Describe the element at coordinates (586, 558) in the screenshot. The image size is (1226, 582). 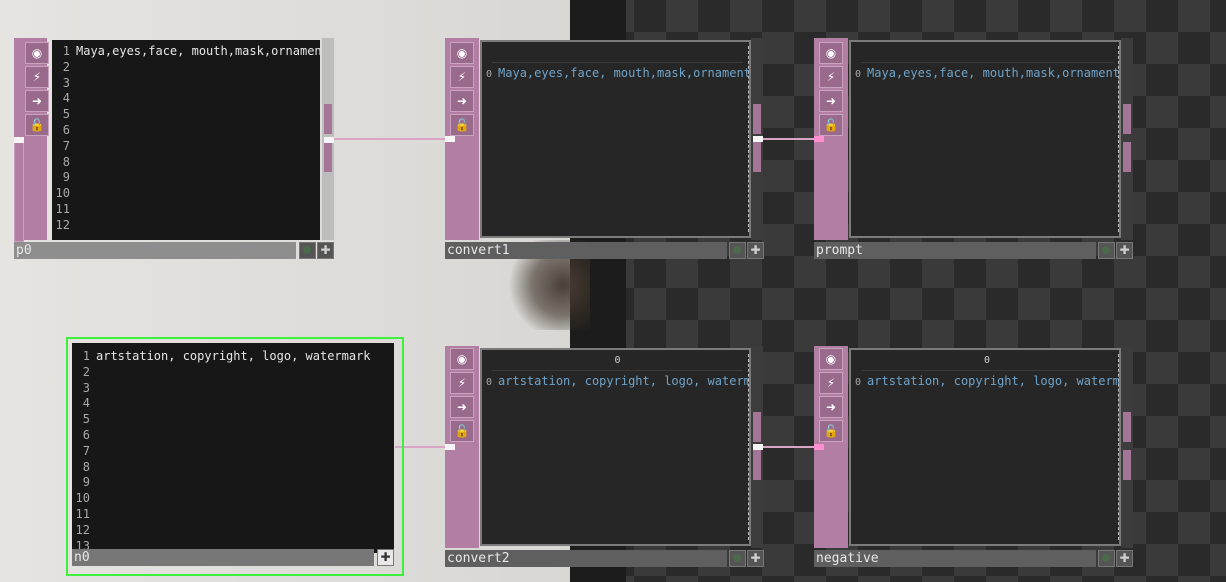
I see `node-name-label: convert2` at that location.